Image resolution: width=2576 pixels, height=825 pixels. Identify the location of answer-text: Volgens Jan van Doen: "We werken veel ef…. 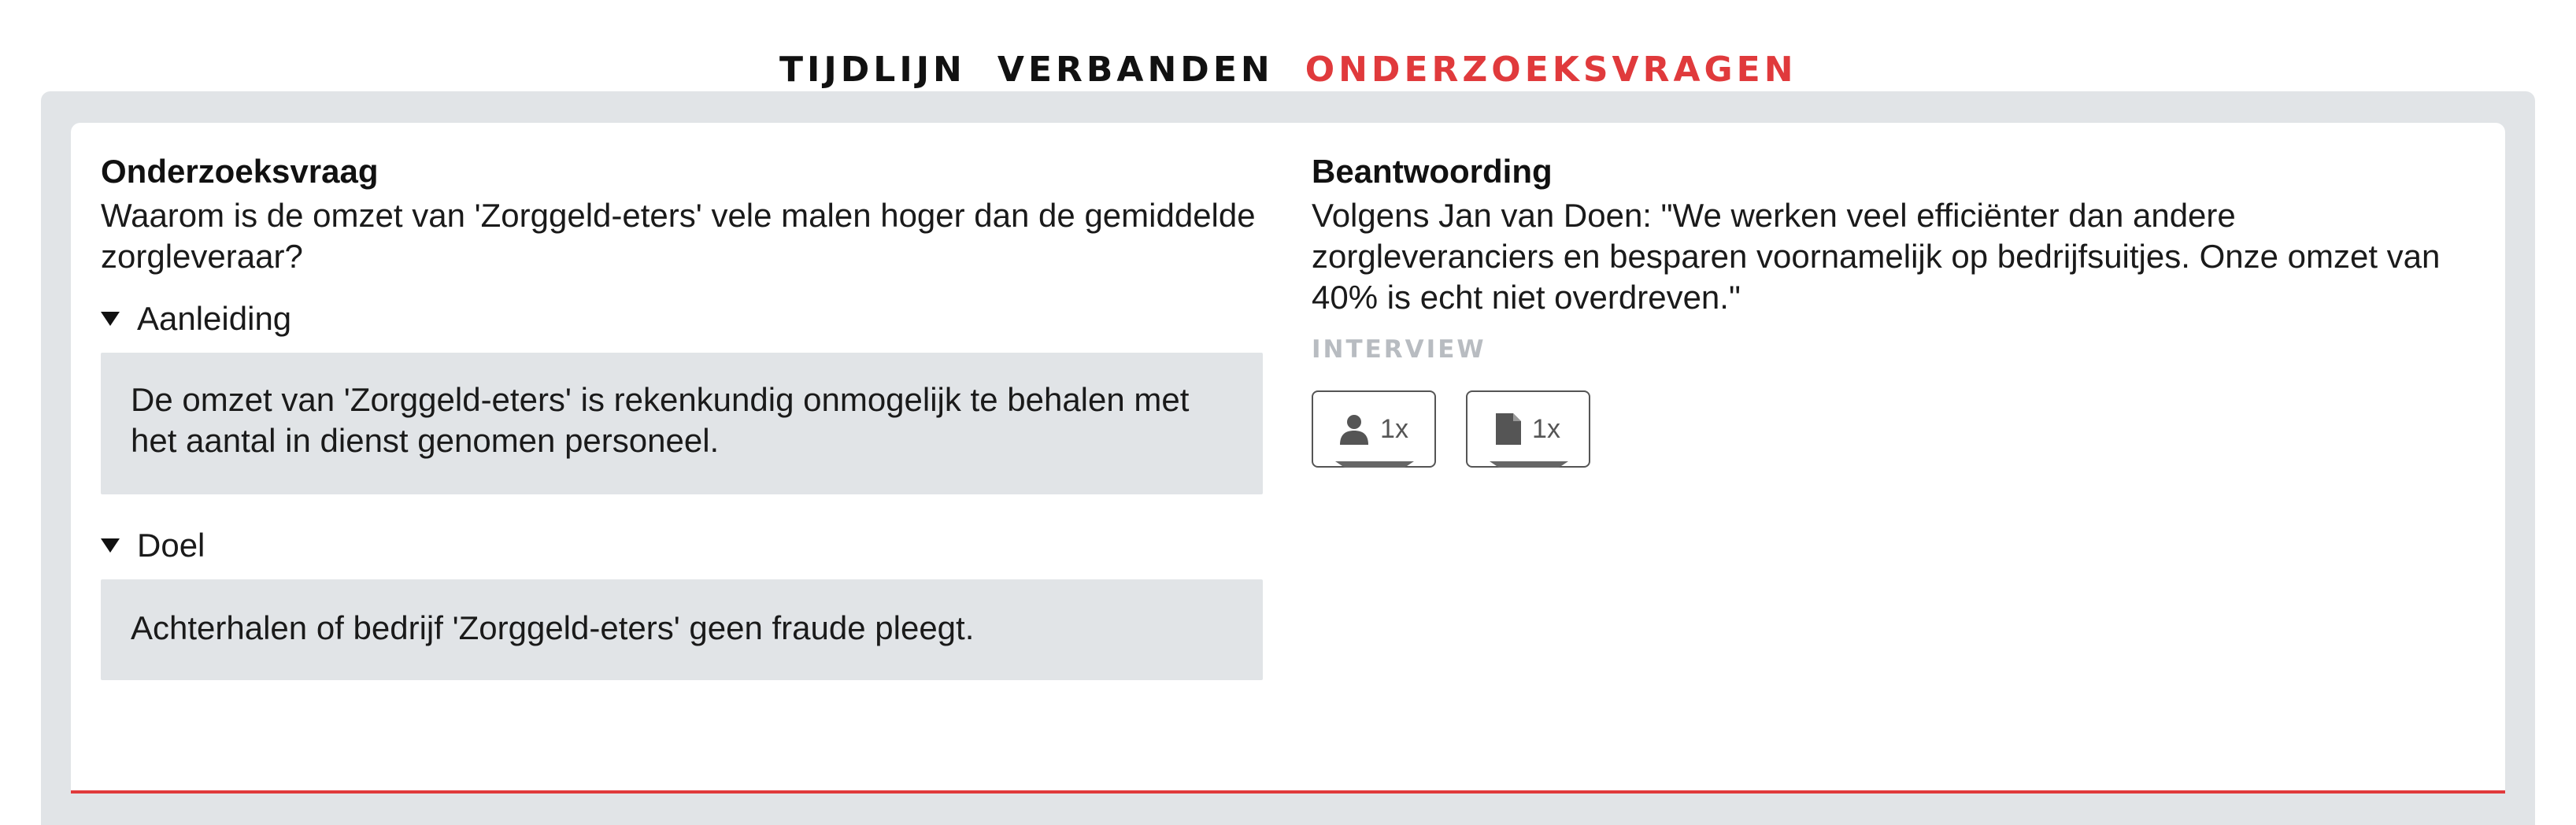
(1876, 256).